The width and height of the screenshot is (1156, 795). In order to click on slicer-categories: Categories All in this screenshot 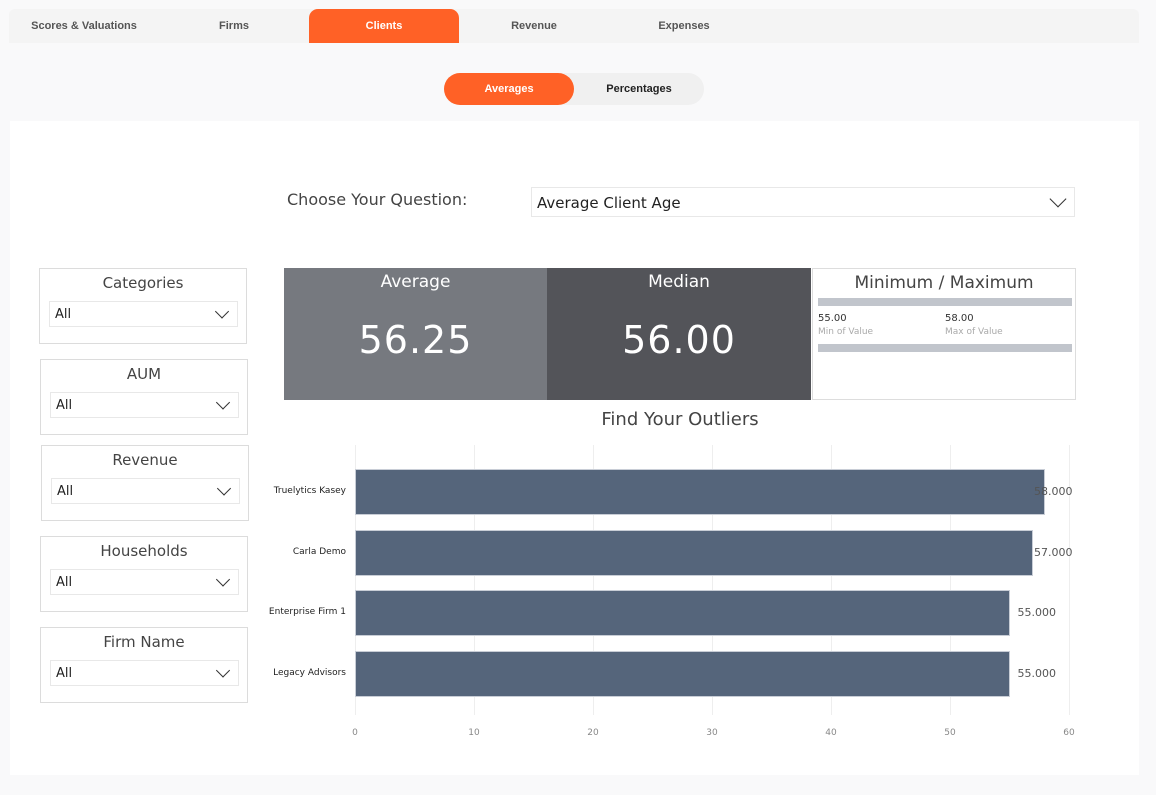, I will do `click(143, 306)`.